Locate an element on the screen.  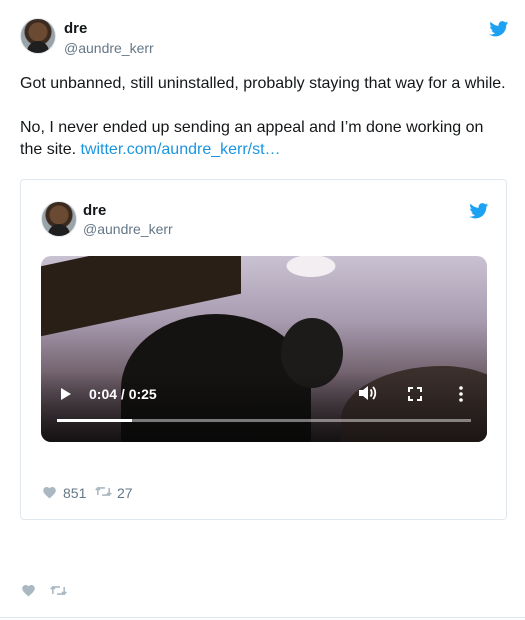
video-controls is located at coordinates (264, 407).